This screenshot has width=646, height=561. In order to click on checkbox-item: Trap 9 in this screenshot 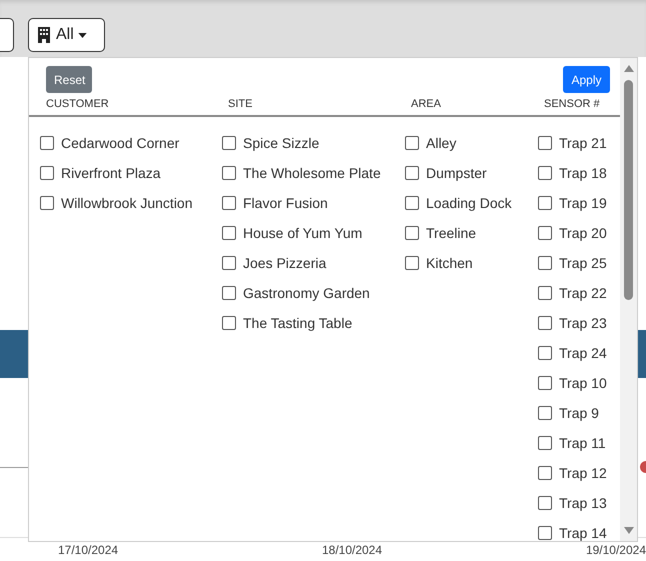, I will do `click(579, 413)`.